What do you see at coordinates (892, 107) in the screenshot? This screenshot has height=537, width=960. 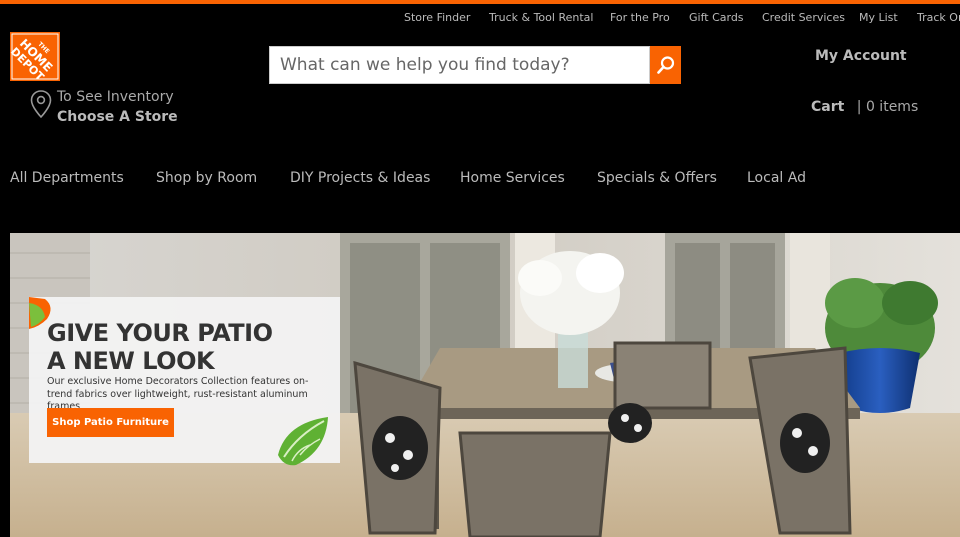 I see `cart-count: 0 items` at bounding box center [892, 107].